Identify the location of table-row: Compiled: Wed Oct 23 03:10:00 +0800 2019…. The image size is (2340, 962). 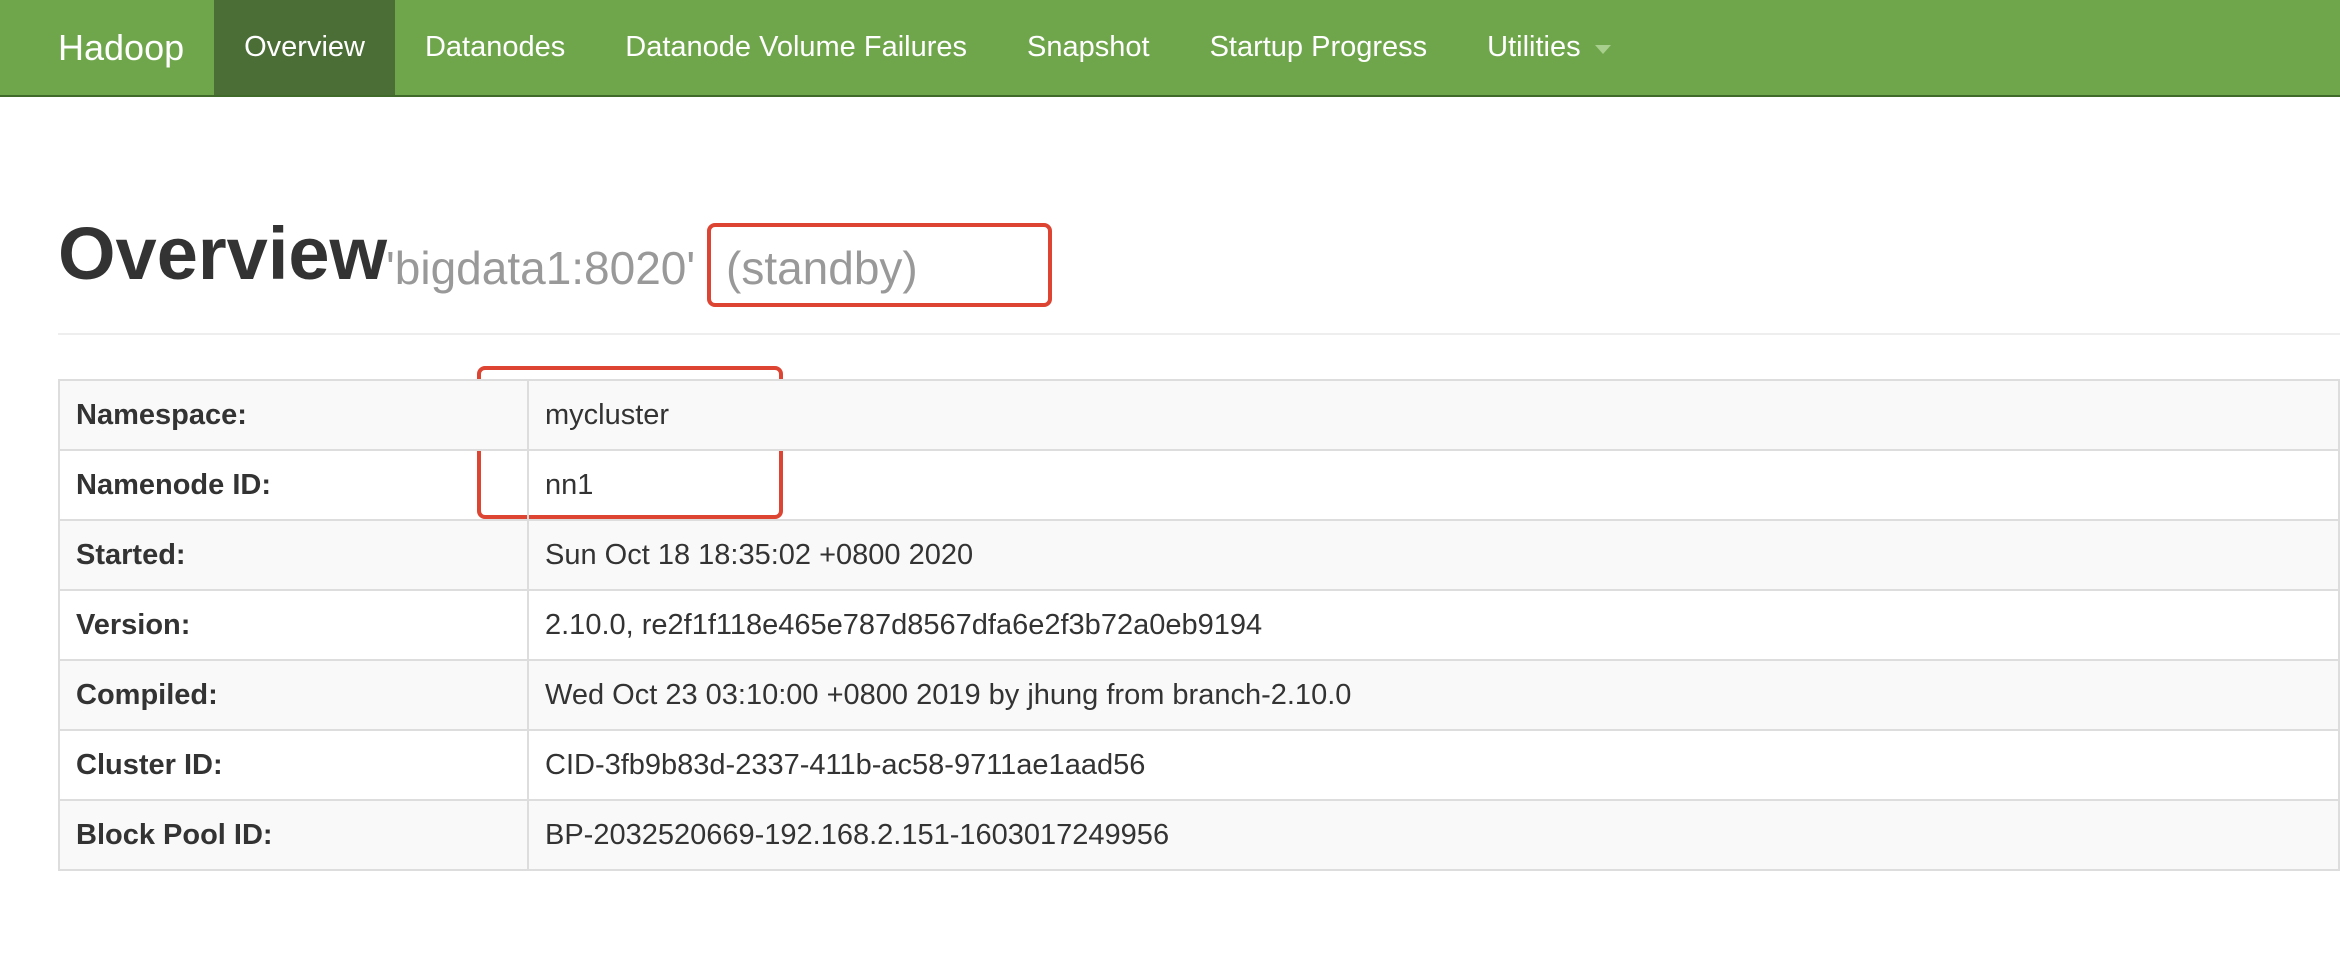
(1199, 695).